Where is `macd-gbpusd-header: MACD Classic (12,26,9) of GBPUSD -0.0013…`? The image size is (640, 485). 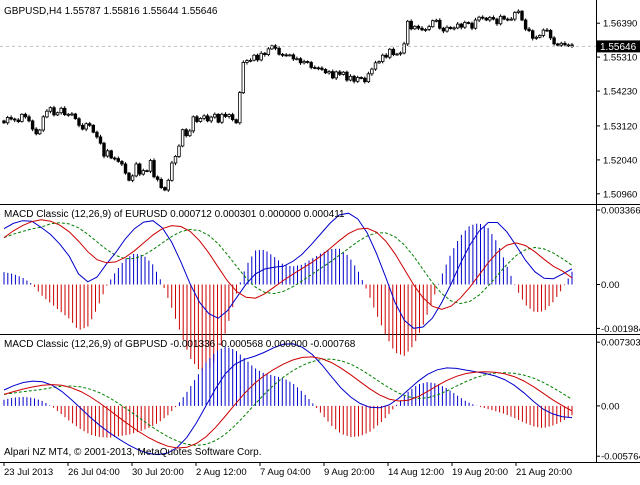 macd-gbpusd-header: MACD Classic (12,26,9) of GBPUSD -0.0013… is located at coordinates (180, 344).